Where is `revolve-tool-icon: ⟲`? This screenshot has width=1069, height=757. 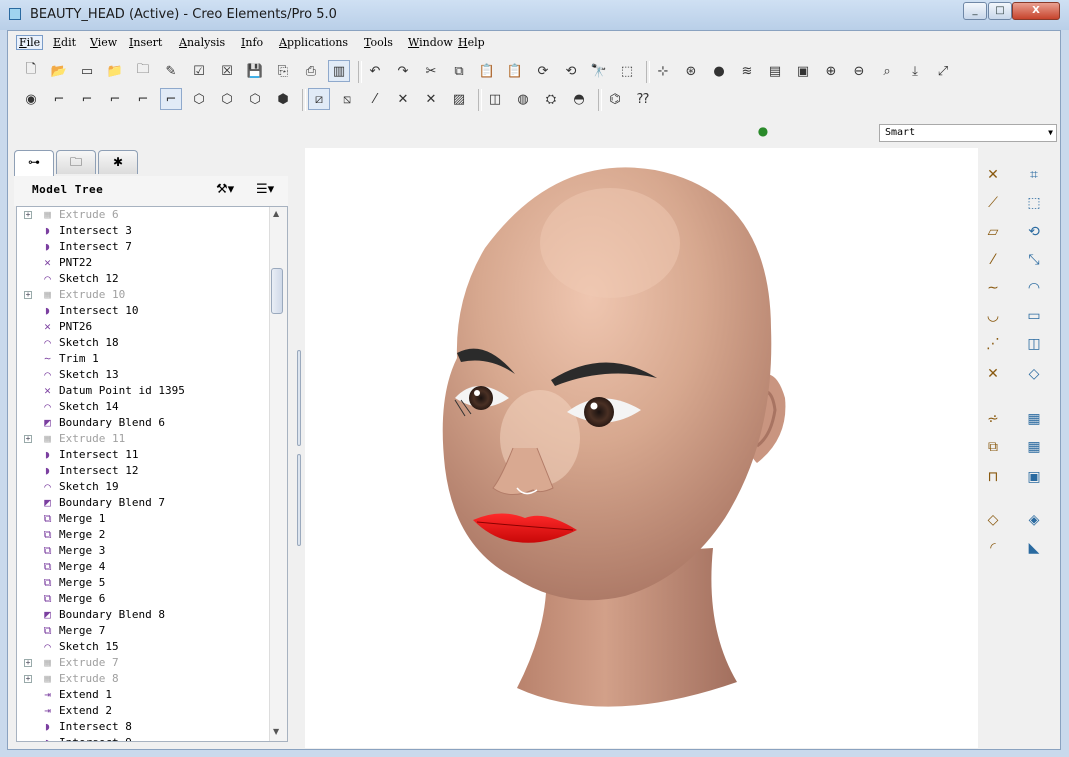 revolve-tool-icon: ⟲ is located at coordinates (1034, 232).